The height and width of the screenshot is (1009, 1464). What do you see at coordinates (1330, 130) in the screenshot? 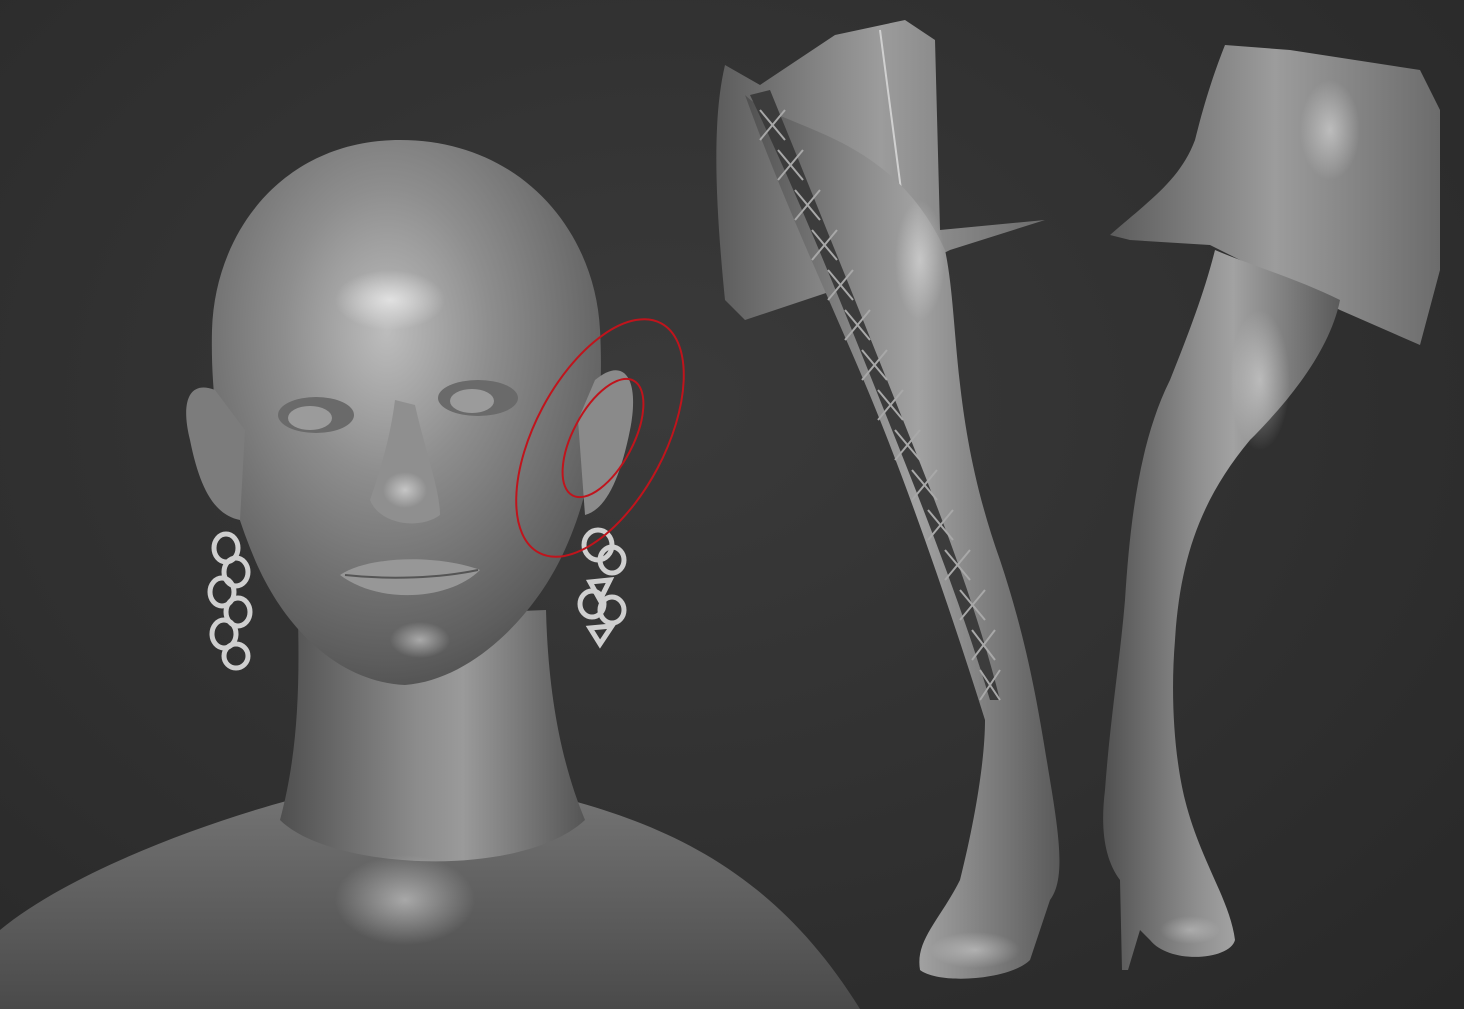
I see `back-skirt-highlight` at bounding box center [1330, 130].